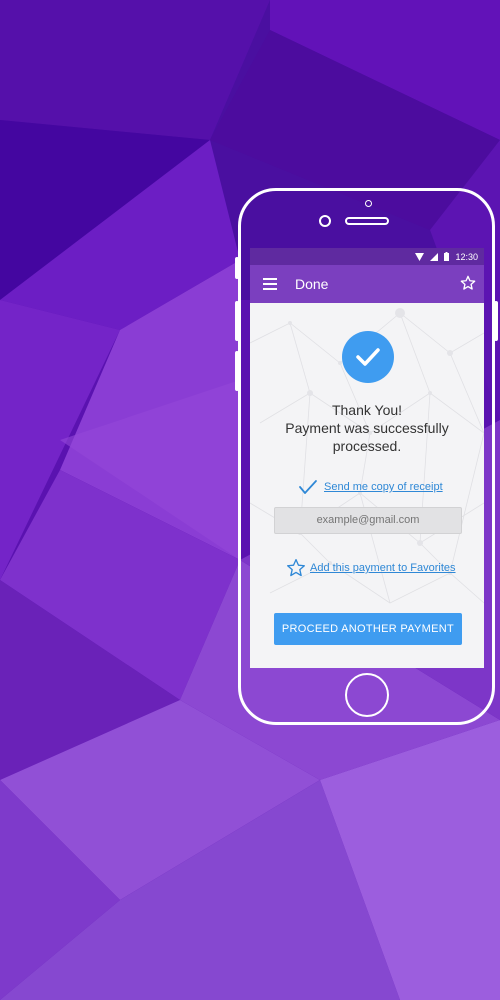  What do you see at coordinates (308, 487) in the screenshot?
I see `receipt-check-icon` at bounding box center [308, 487].